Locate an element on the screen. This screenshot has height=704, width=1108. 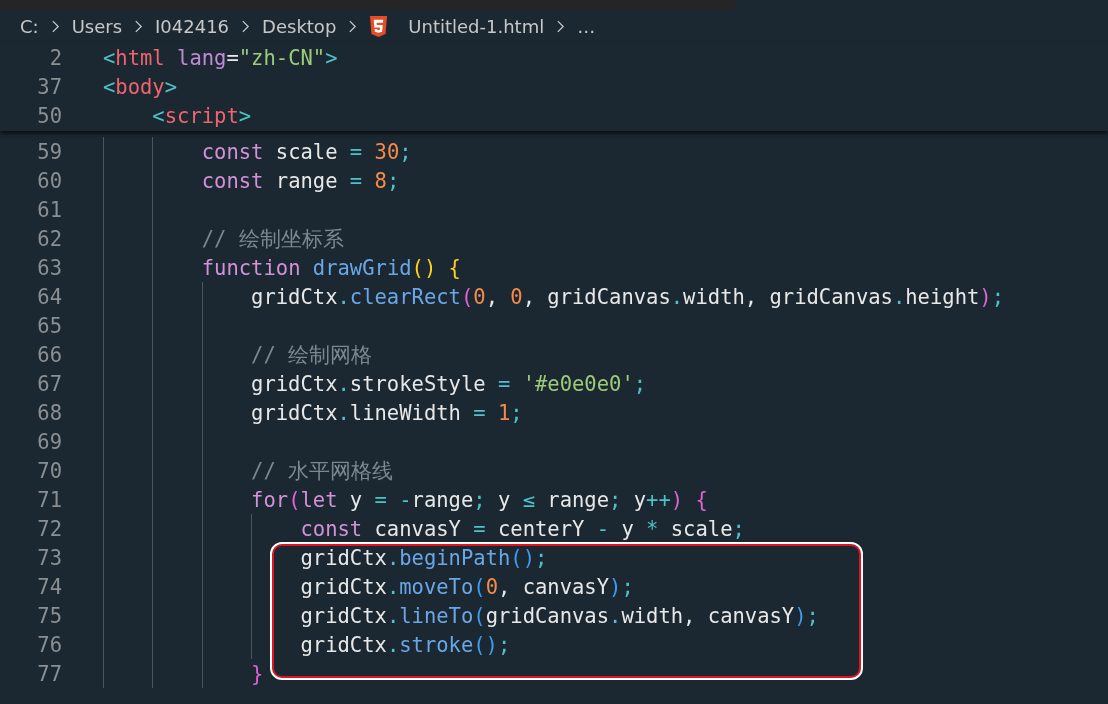
line-number: 2 is located at coordinates (55, 57).